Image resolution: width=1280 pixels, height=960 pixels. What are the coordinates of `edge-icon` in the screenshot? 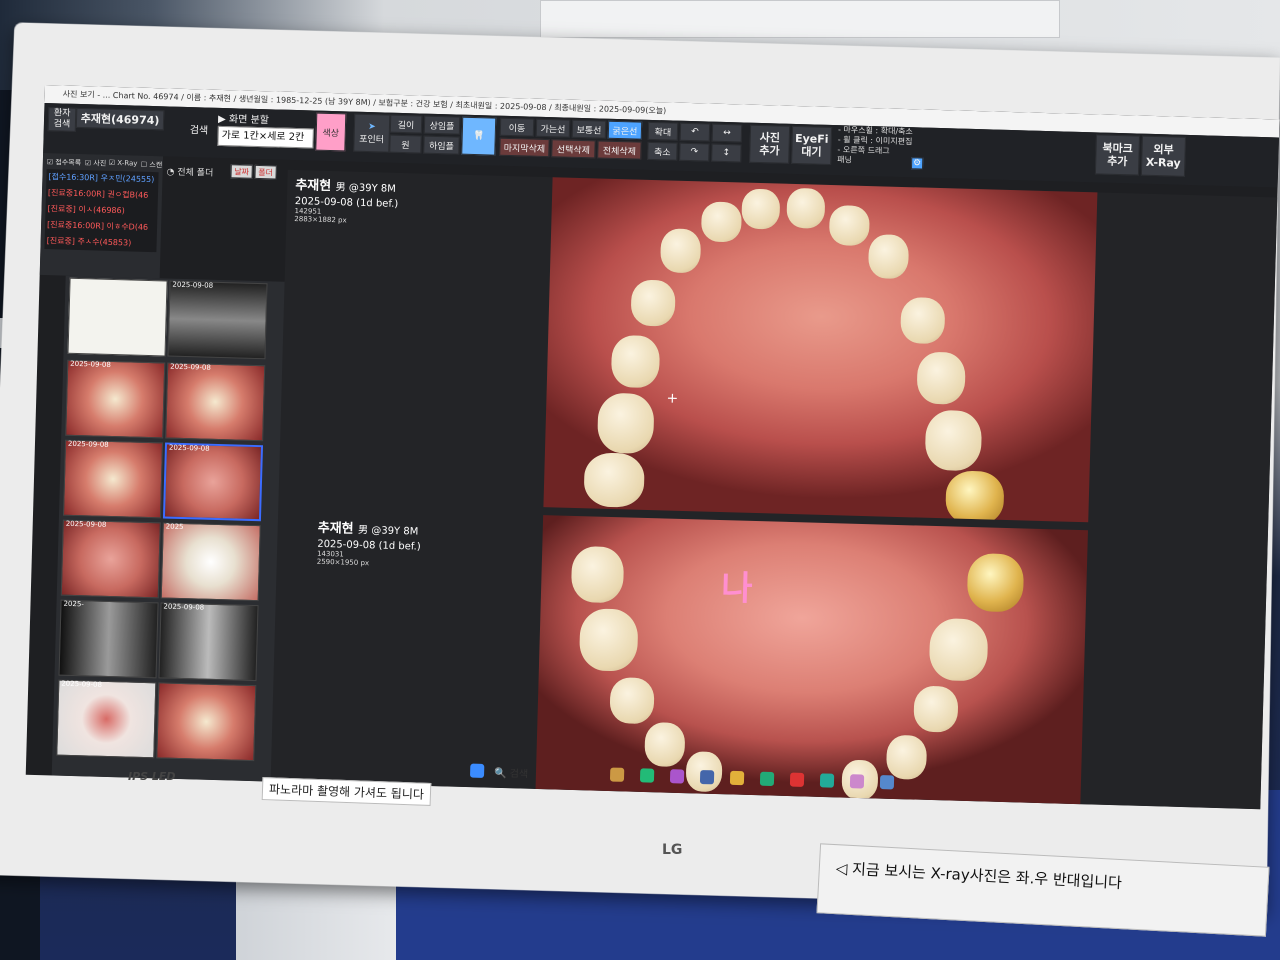 It's located at (647, 775).